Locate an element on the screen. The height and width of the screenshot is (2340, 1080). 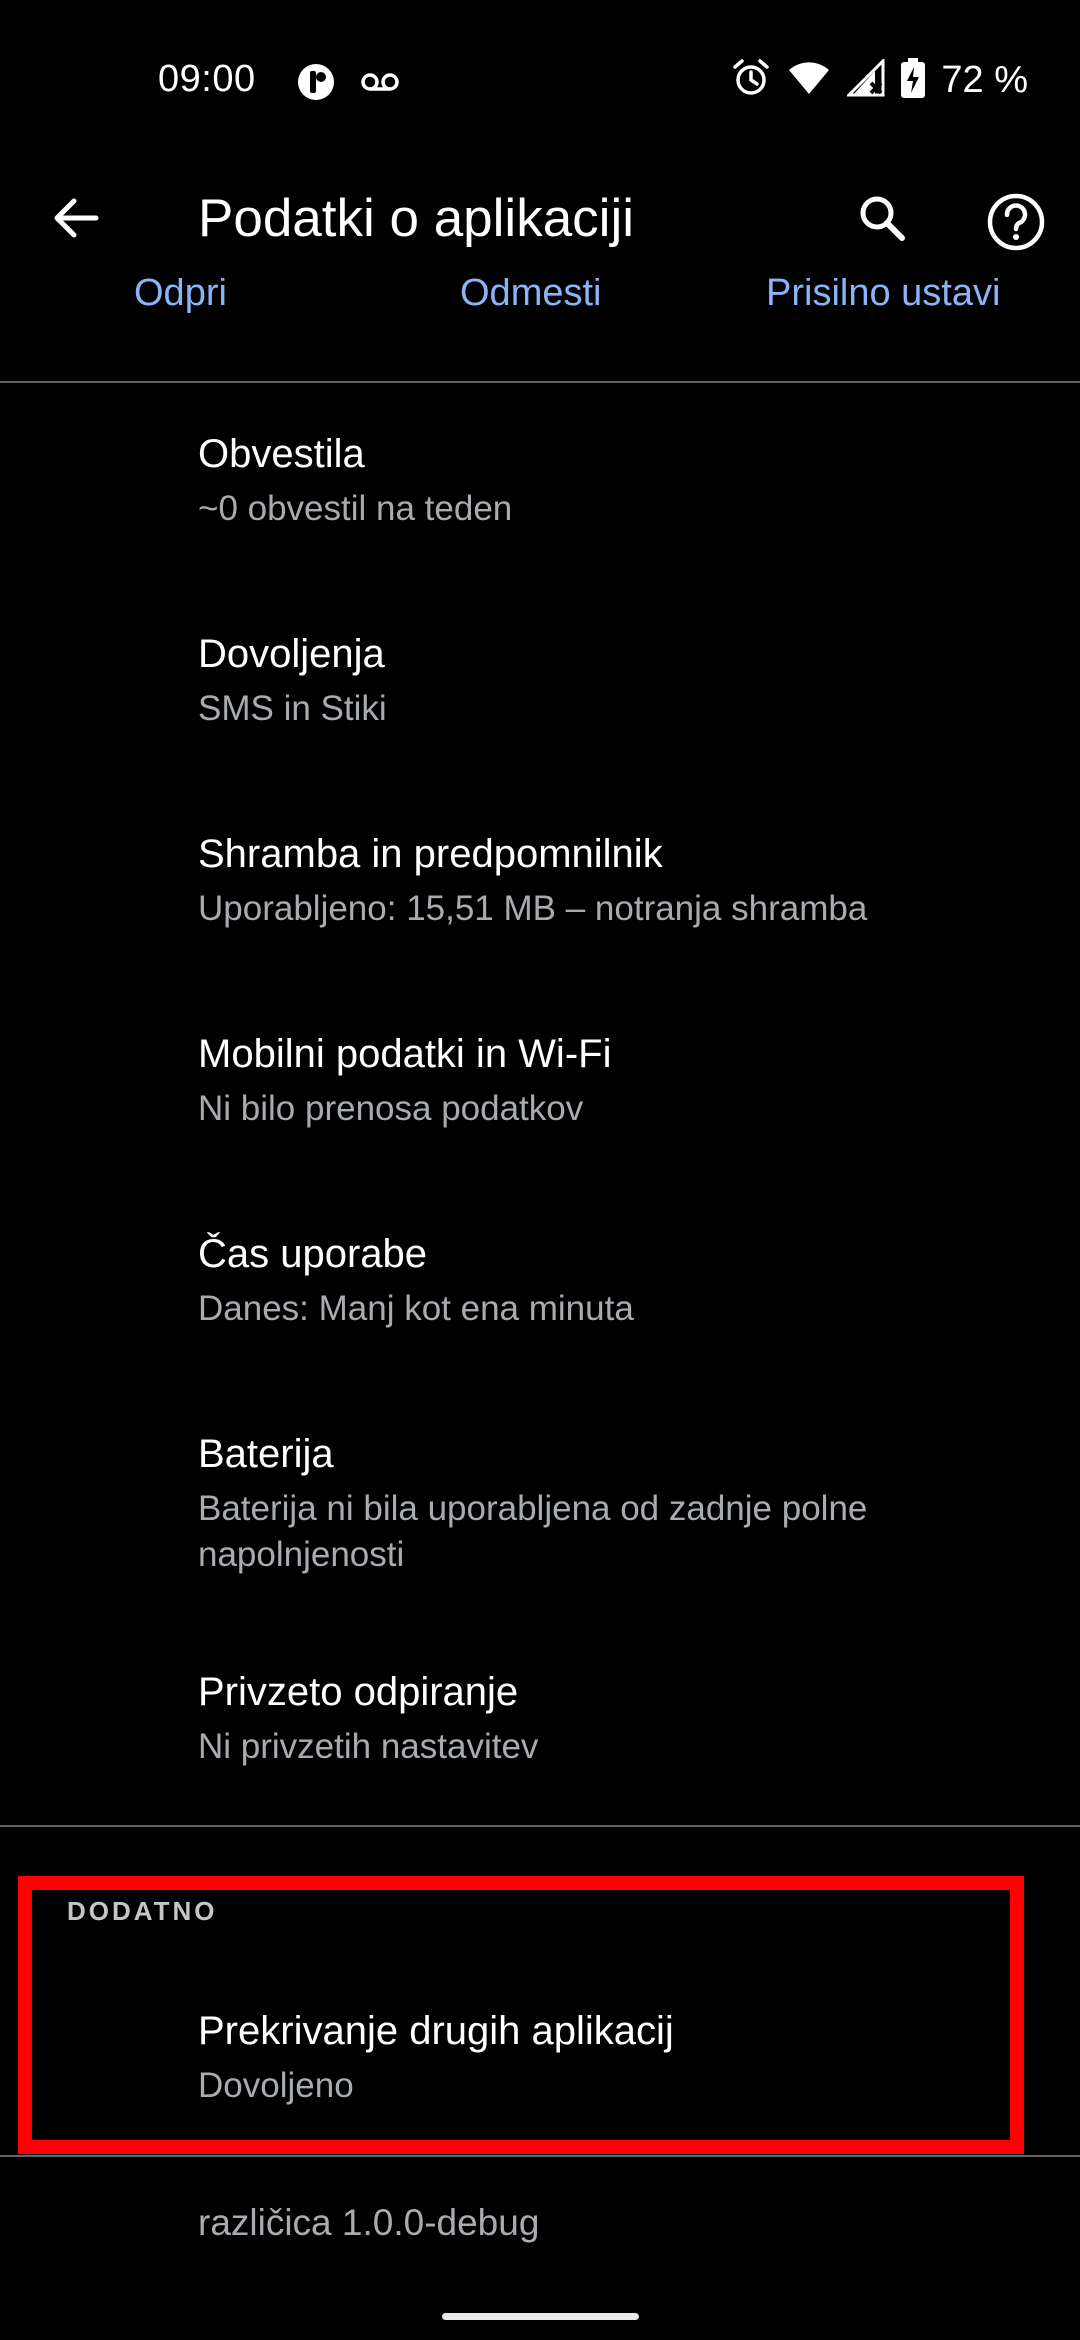
status-time: 09:00 is located at coordinates (207, 79).